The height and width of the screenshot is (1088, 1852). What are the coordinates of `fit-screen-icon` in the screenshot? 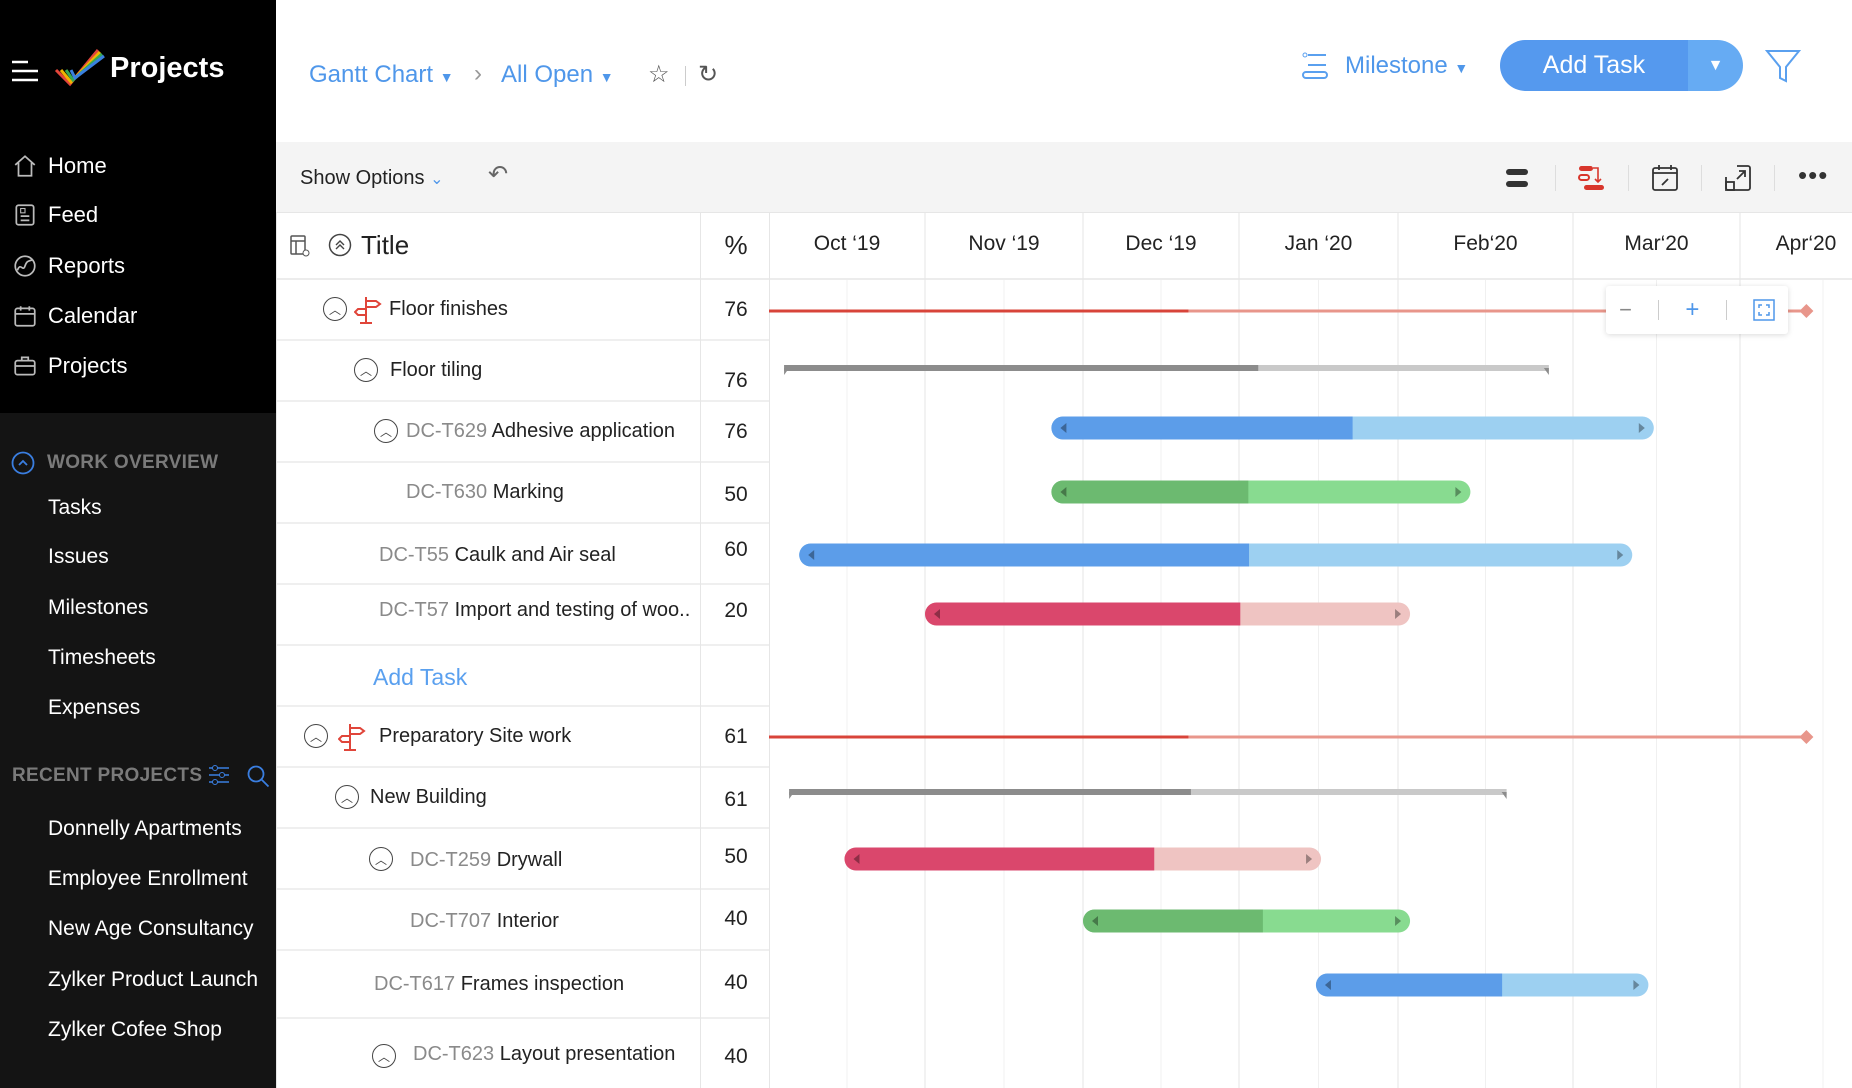 It's located at (1764, 310).